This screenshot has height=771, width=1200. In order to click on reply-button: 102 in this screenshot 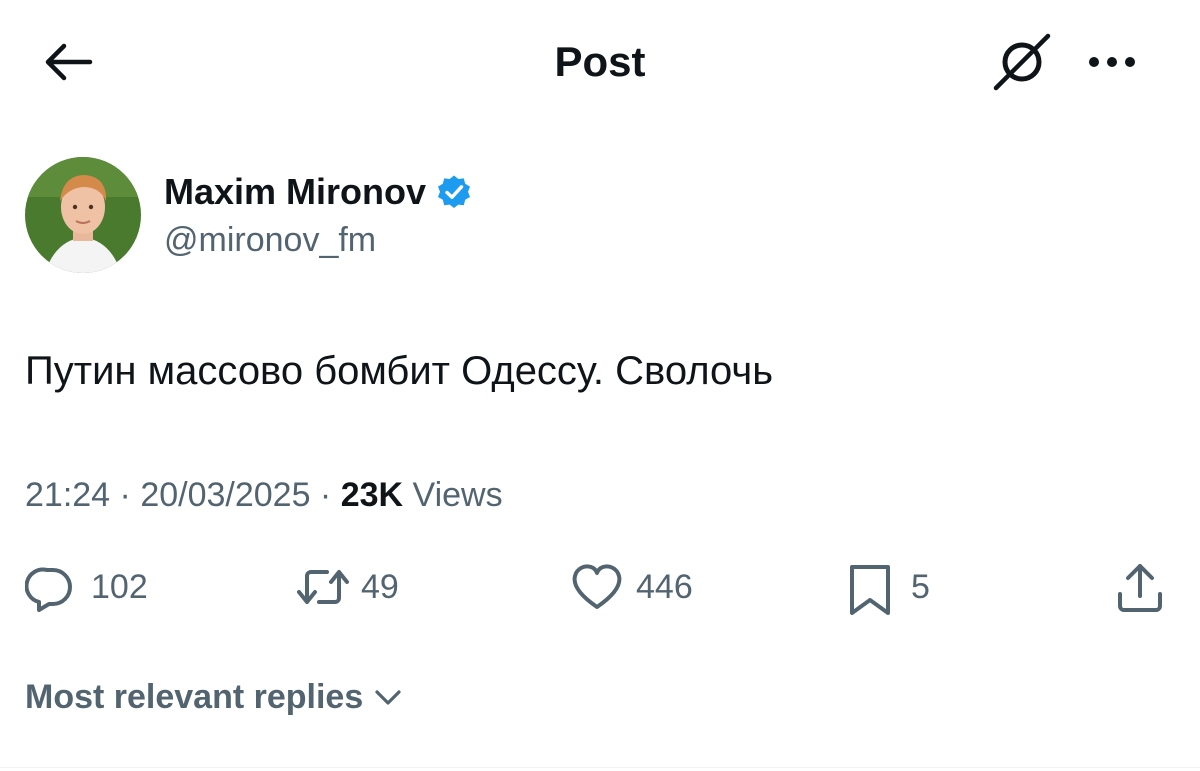, I will do `click(86, 587)`.